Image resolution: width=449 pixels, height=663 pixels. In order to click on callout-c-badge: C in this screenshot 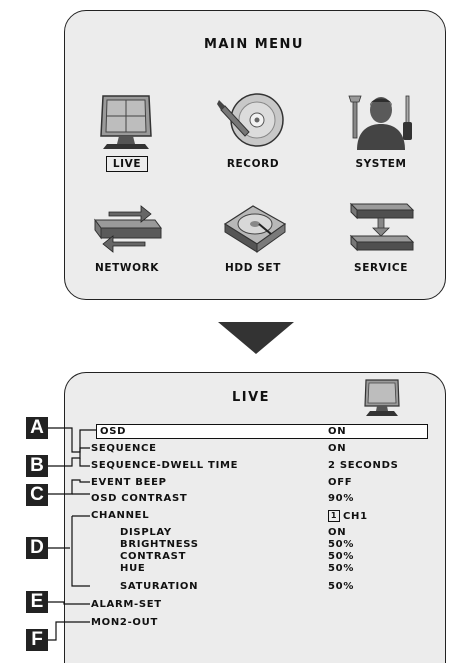, I will do `click(37, 495)`.